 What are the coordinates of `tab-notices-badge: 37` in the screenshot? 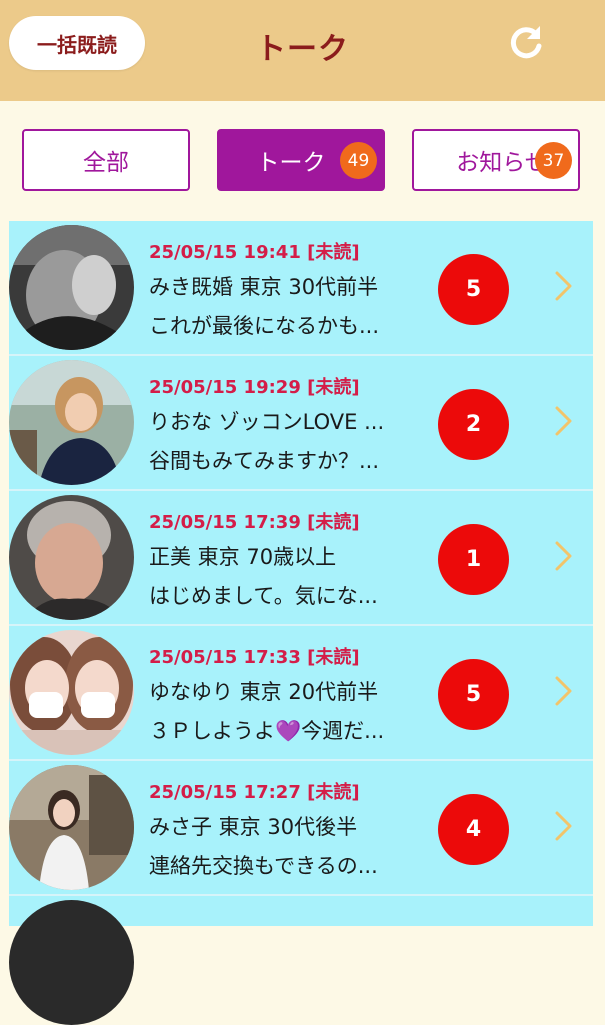 It's located at (553, 160).